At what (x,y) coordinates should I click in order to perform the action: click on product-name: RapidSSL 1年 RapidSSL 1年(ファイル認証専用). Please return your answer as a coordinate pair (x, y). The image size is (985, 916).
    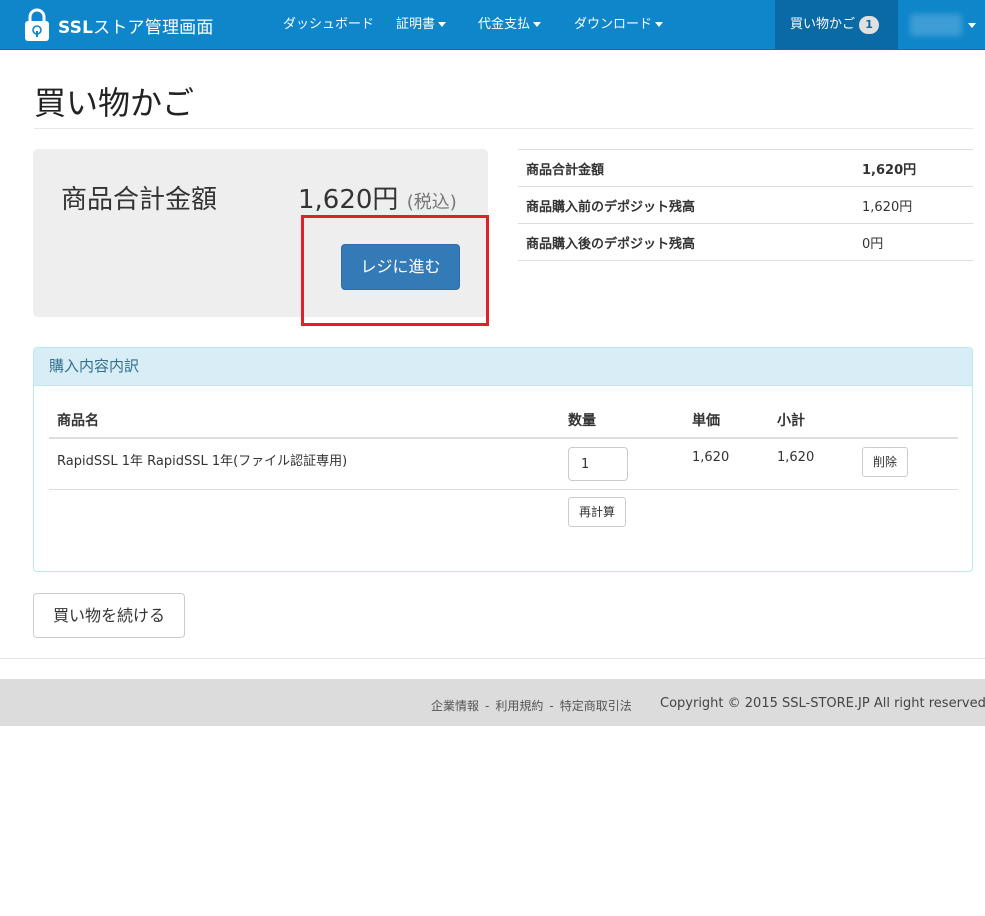
    Looking at the image, I should click on (202, 461).